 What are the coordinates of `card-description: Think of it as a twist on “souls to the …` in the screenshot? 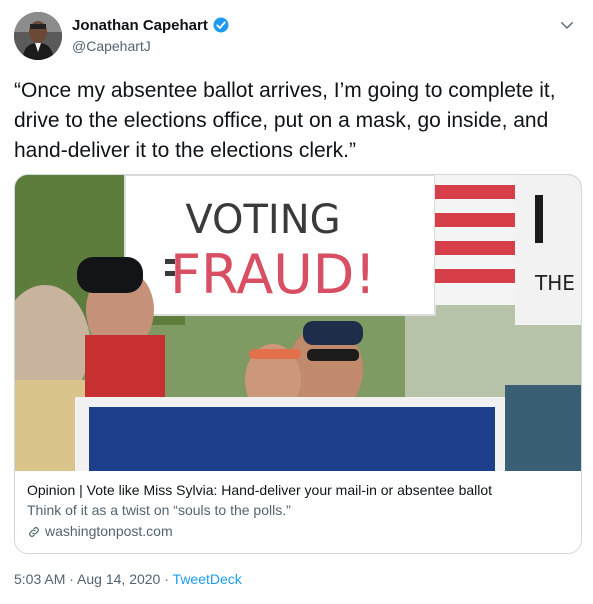 It's located at (159, 510).